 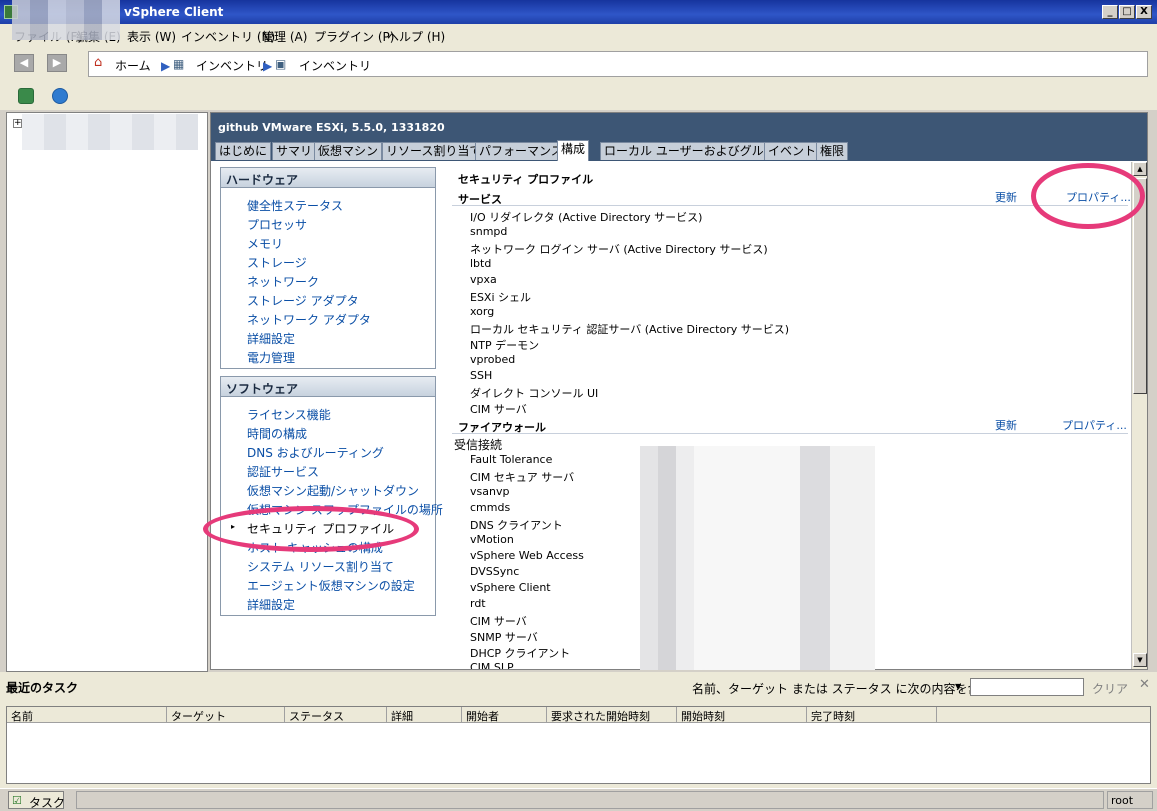 I want to click on close-button: X, so click(x=1144, y=12).